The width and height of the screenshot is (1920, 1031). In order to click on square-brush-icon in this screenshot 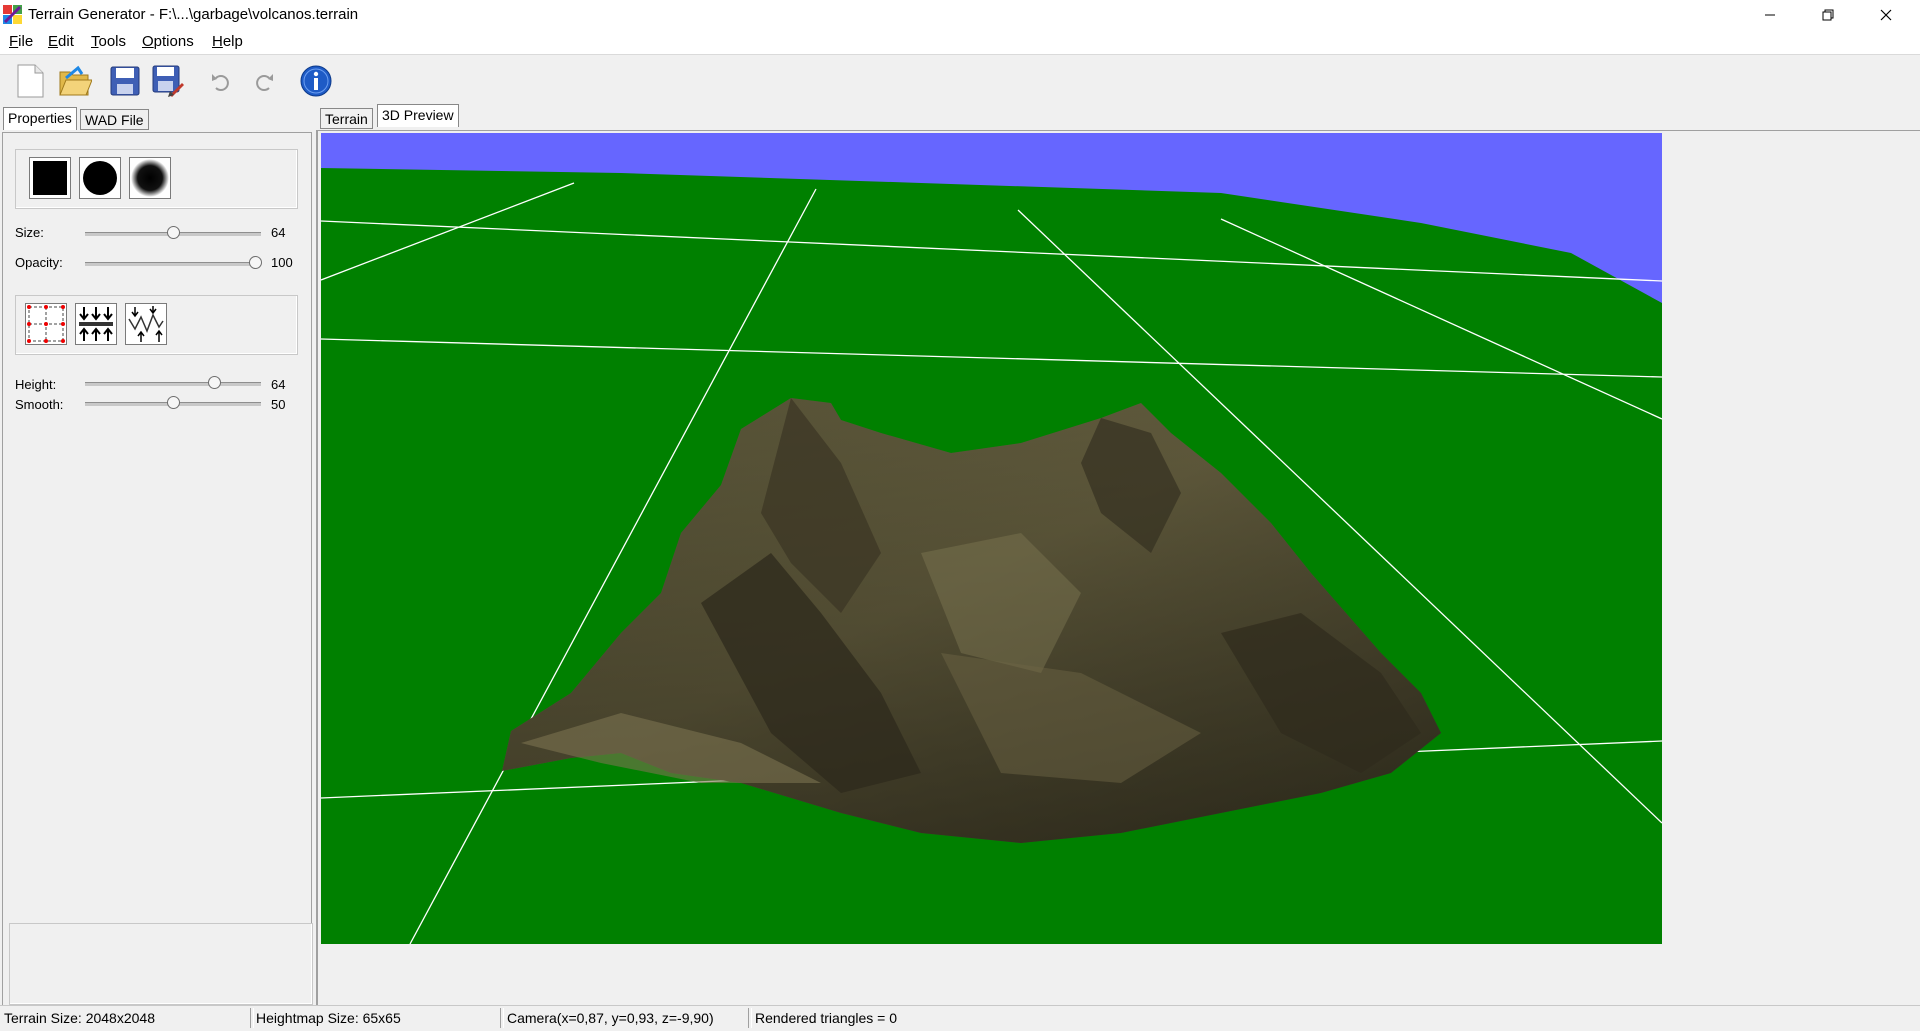, I will do `click(50, 178)`.